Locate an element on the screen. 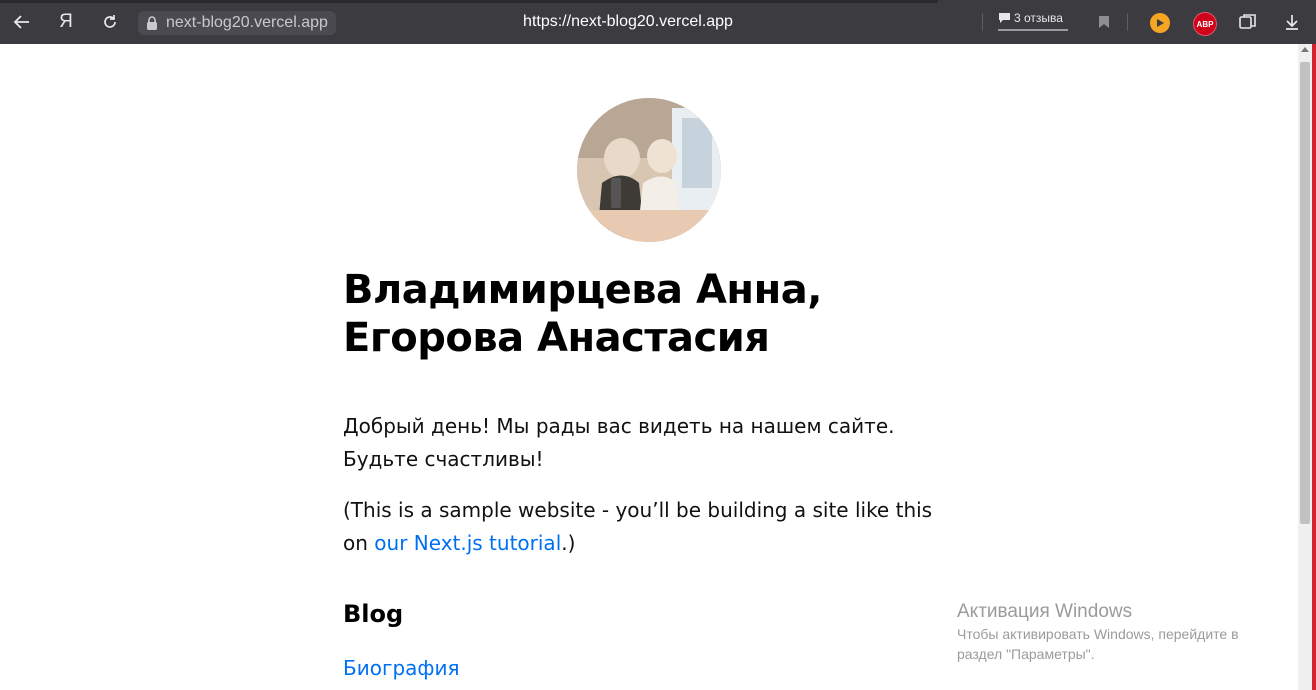 The height and width of the screenshot is (690, 1316). adblock-plus-button: ABP is located at coordinates (1205, 24).